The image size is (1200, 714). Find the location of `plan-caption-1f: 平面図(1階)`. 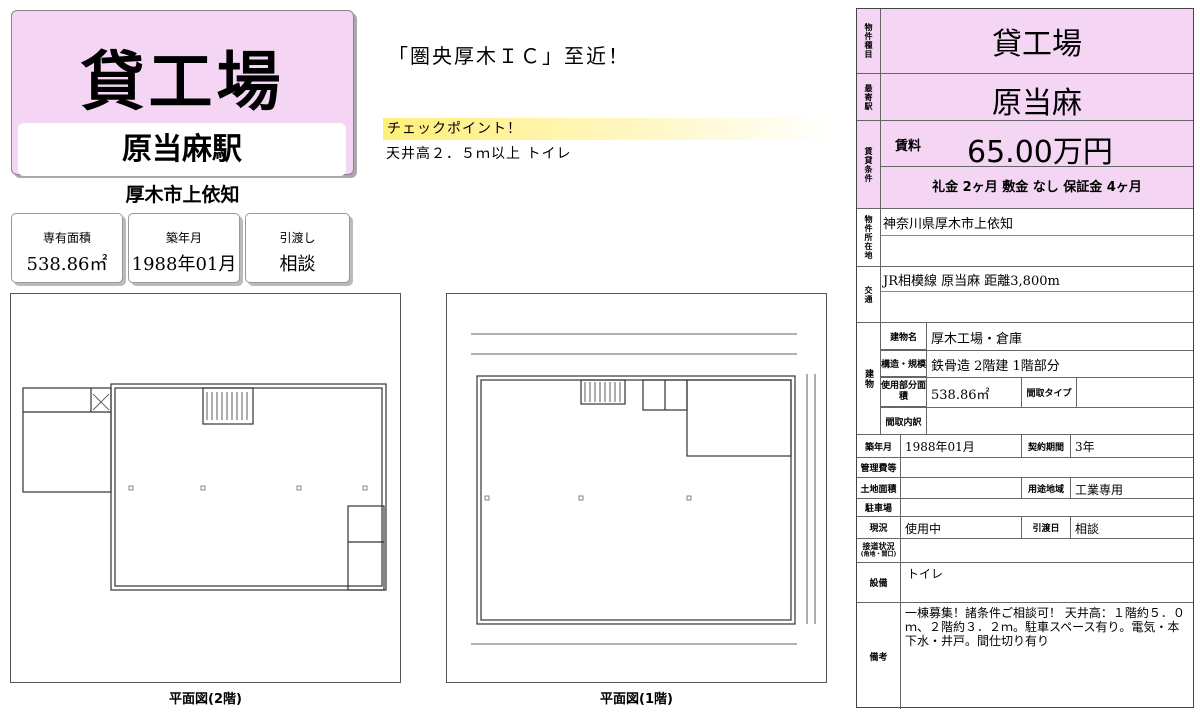

plan-caption-1f: 平面図(1階) is located at coordinates (636, 699).